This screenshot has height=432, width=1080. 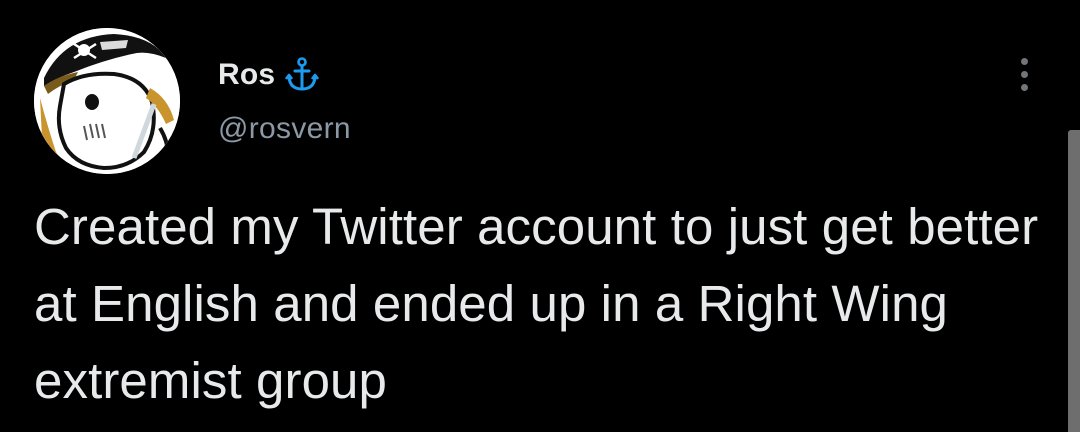 I want to click on avatar, so click(x=107, y=101).